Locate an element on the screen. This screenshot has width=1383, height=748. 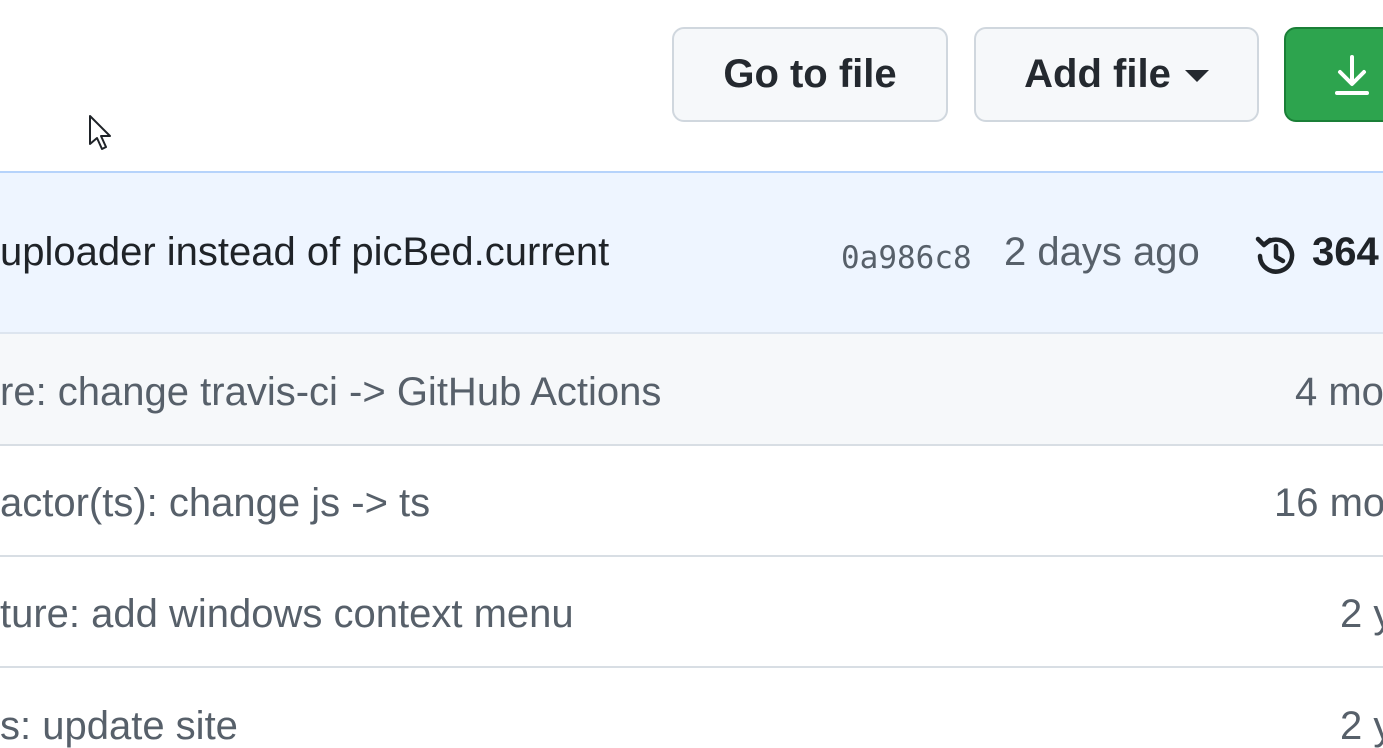
table-row: ture: add windows context menu 2 y is located at coordinates (691, 612).